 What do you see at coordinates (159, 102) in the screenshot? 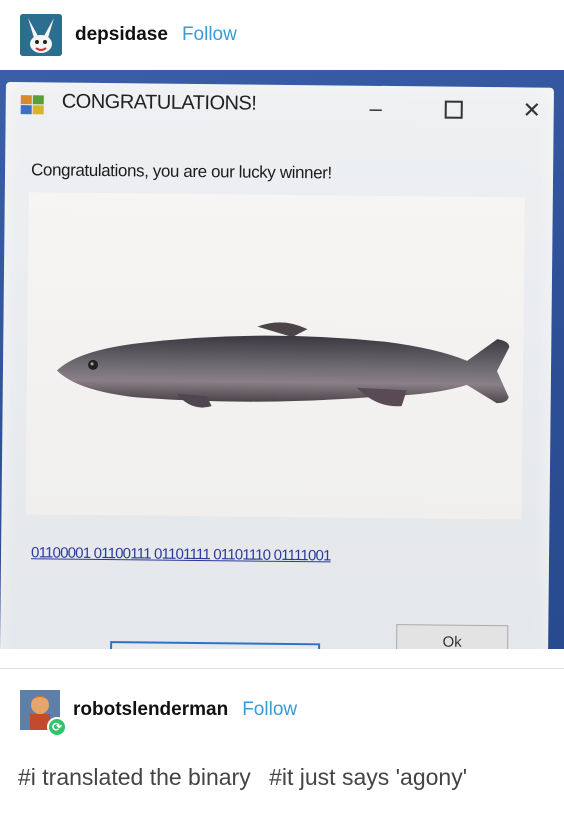
I see `dialog-title: CONGRATULATIONS!` at bounding box center [159, 102].